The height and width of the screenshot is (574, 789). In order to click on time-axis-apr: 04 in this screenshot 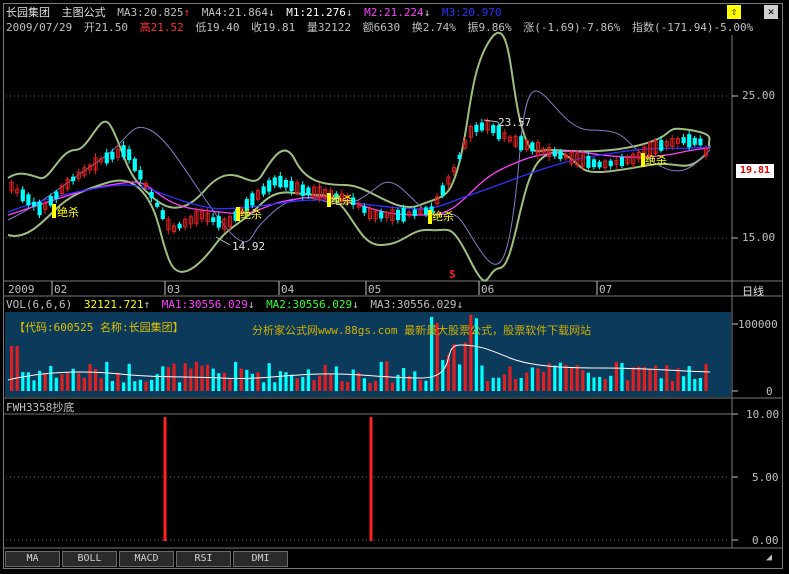, I will do `click(288, 289)`.